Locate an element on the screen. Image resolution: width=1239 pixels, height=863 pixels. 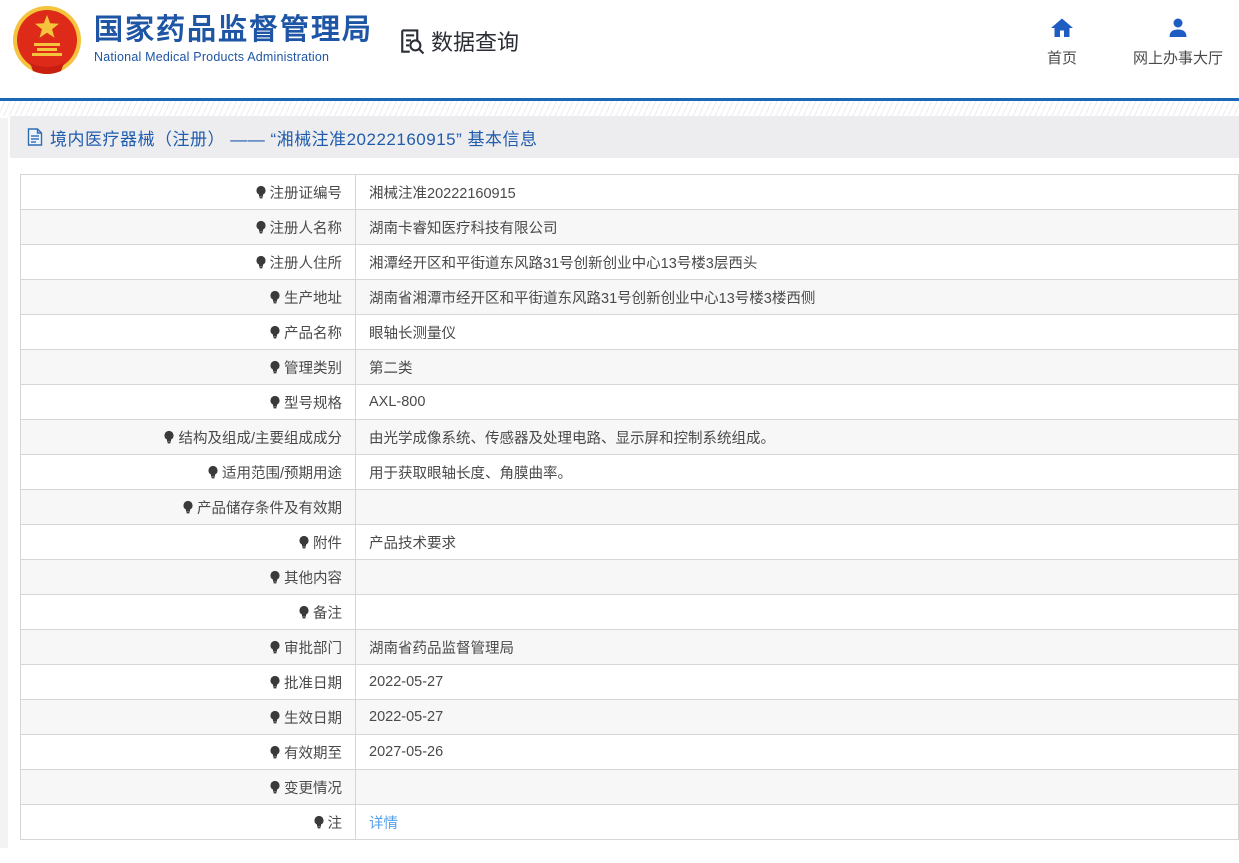
field-label: 注册人住所 is located at coordinates (188, 262).